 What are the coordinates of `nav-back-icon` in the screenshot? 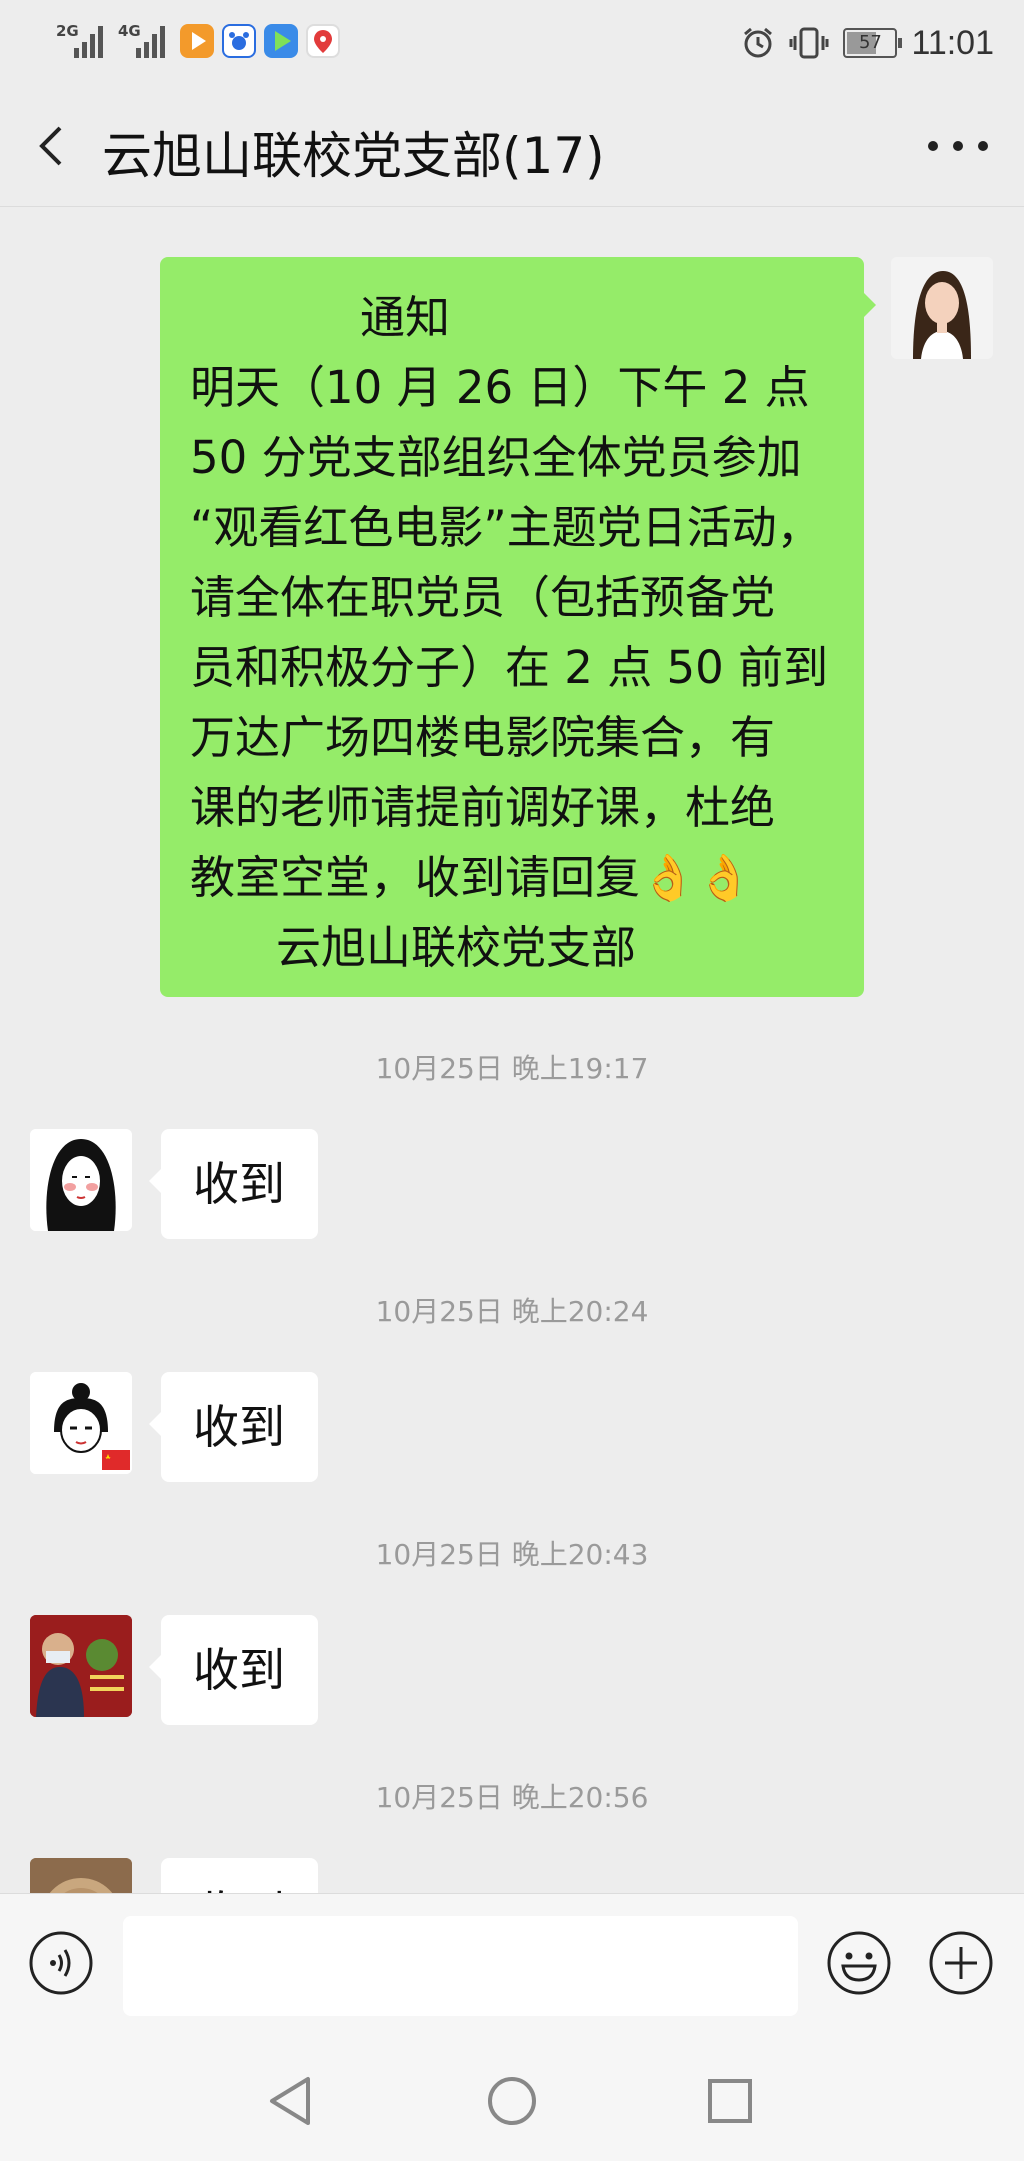 It's located at (290, 2101).